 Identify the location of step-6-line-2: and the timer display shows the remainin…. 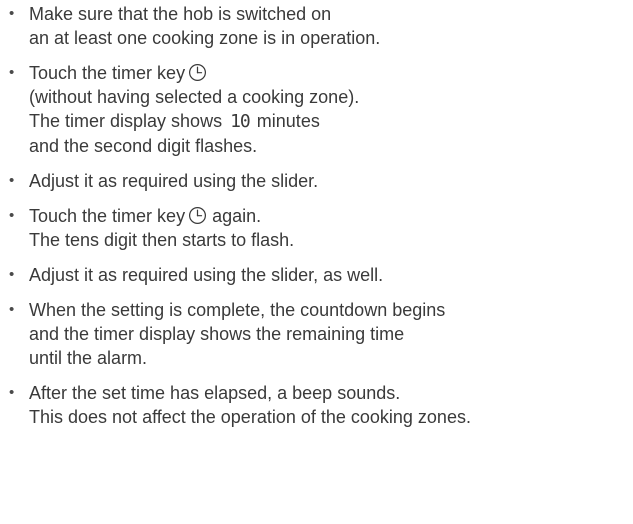
(217, 334).